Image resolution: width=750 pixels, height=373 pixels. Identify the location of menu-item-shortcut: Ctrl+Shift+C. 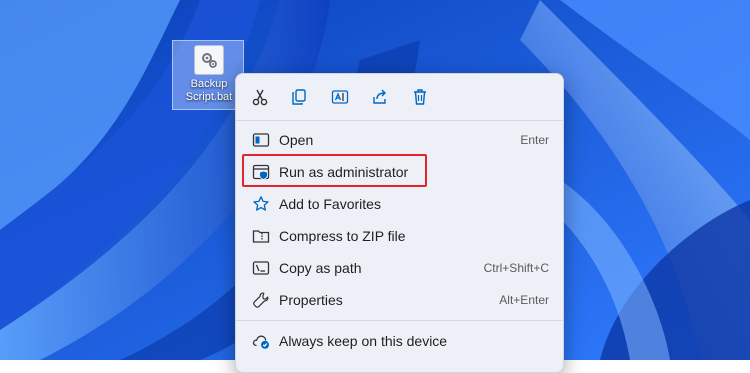
(516, 268).